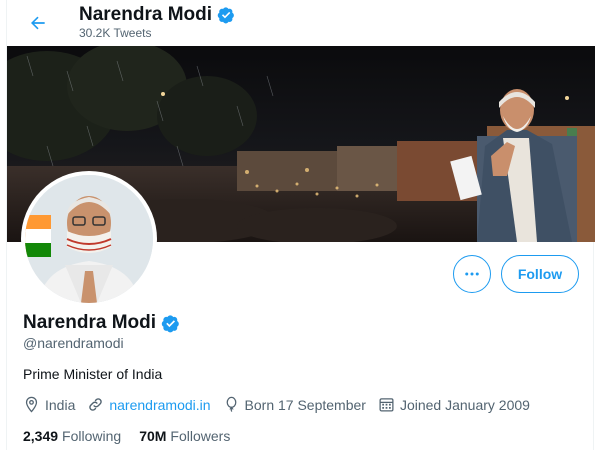  What do you see at coordinates (41, 436) in the screenshot?
I see `following-count: 2,349` at bounding box center [41, 436].